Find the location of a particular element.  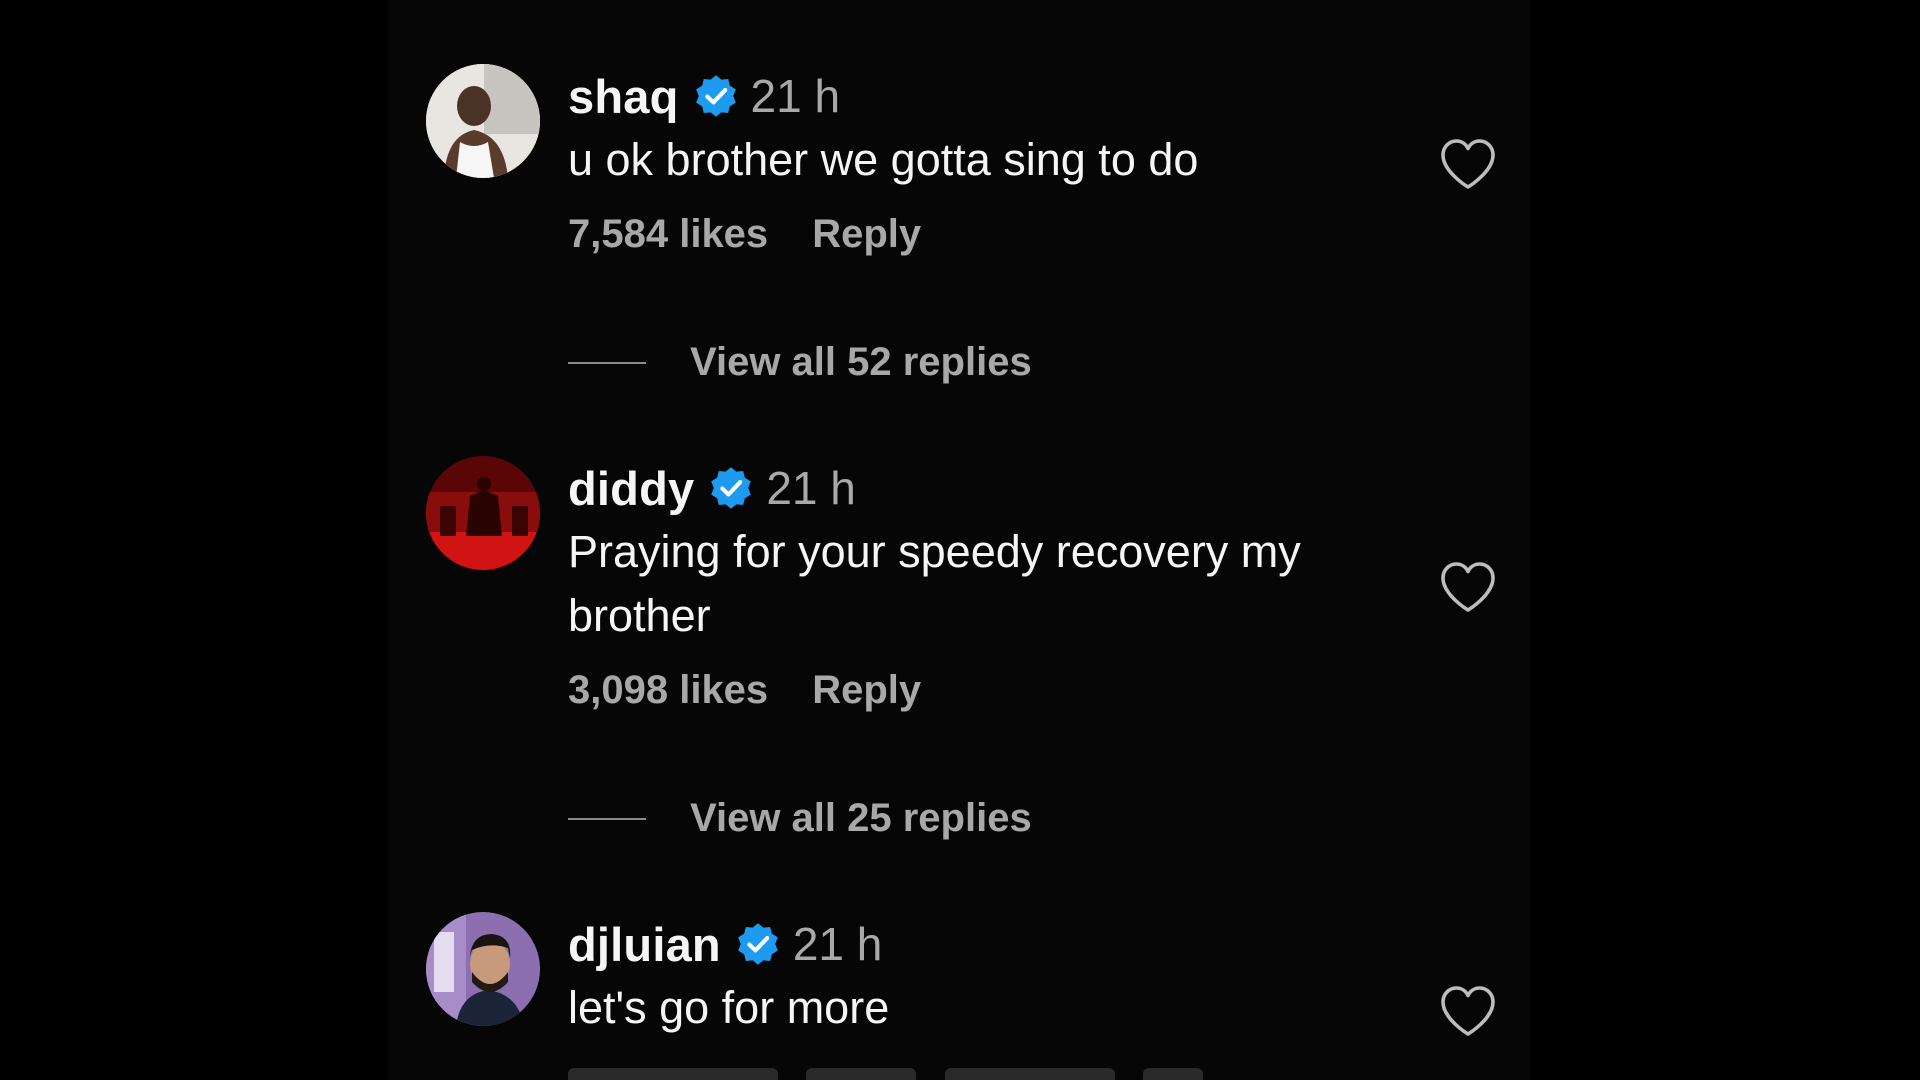

username: djluian is located at coordinates (644, 944).